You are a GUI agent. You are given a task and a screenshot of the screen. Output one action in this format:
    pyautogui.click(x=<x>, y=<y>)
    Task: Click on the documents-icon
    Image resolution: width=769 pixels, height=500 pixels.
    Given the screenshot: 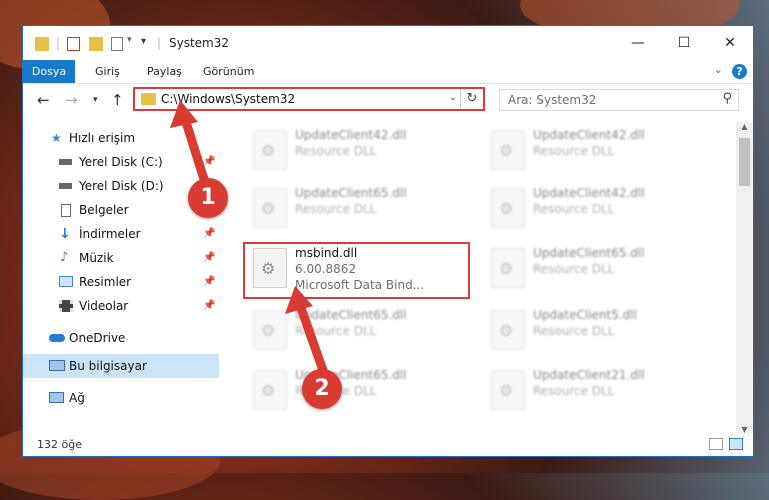 What is the action you would take?
    pyautogui.click(x=66, y=210)
    